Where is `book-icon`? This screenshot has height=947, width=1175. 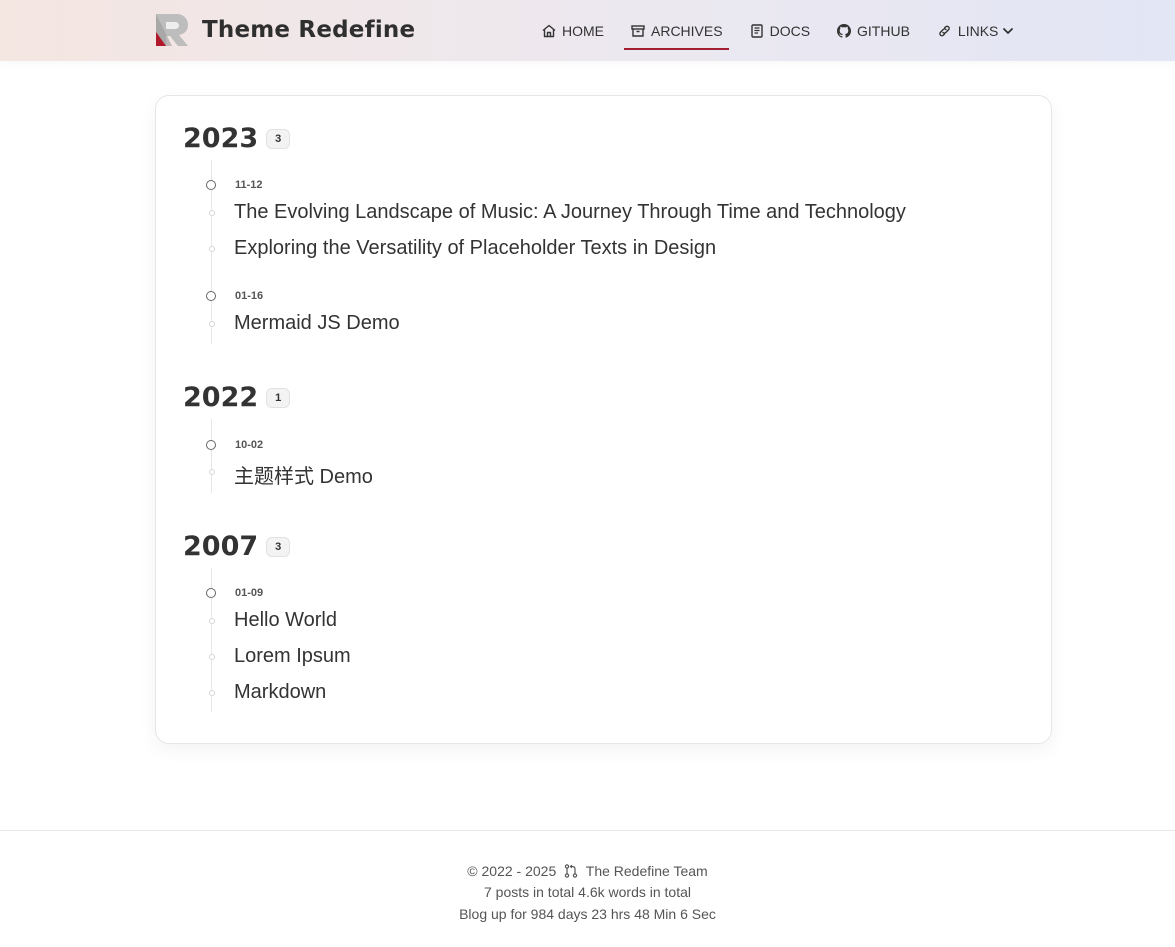
book-icon is located at coordinates (756, 30).